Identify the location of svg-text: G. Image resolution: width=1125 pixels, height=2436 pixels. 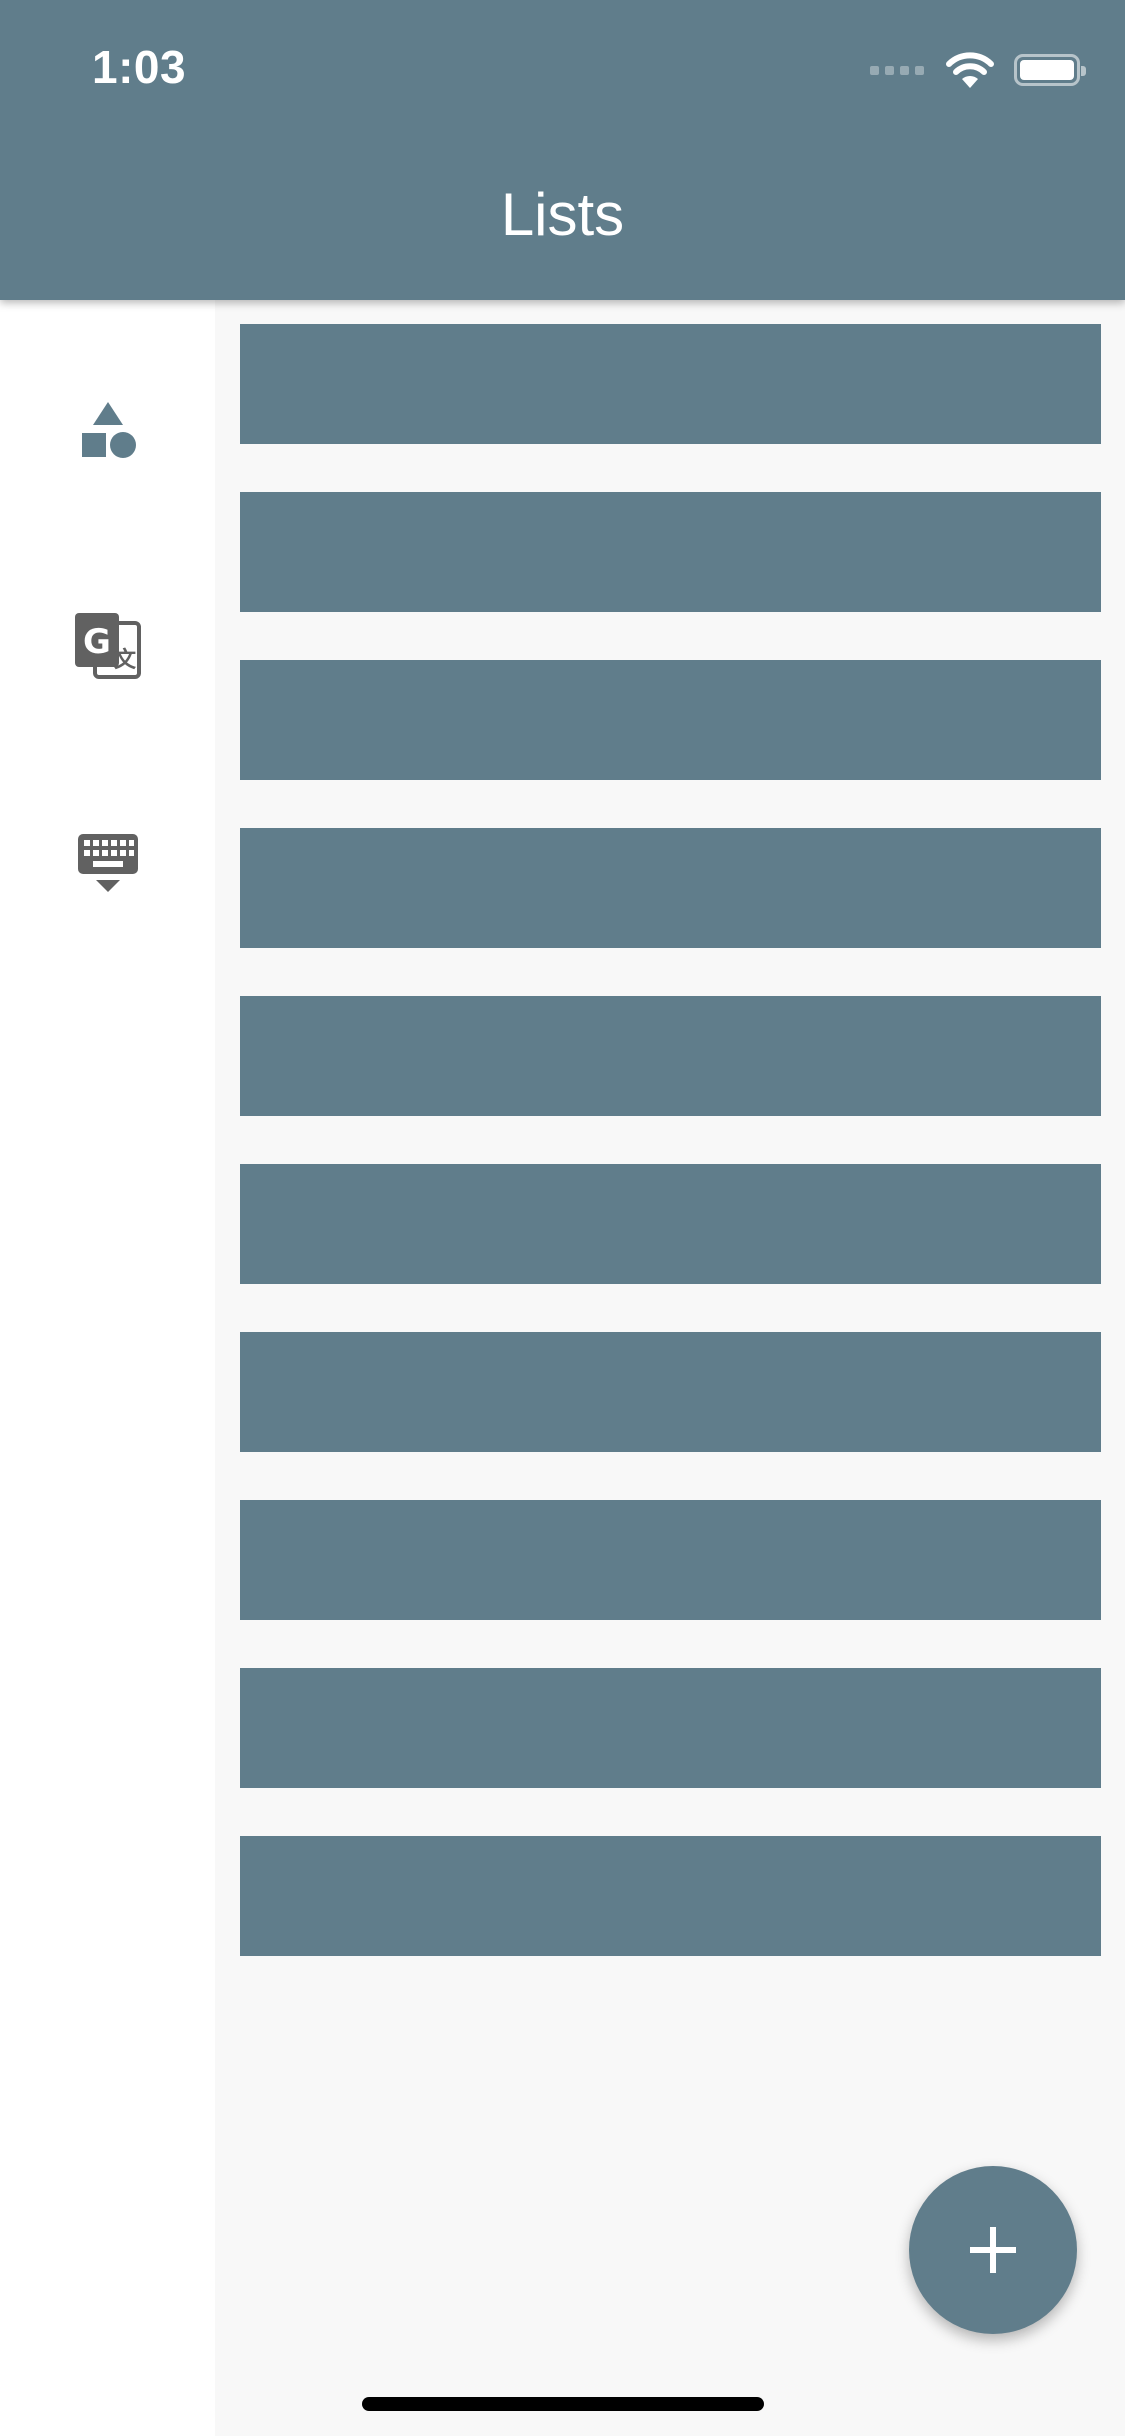
(97, 642).